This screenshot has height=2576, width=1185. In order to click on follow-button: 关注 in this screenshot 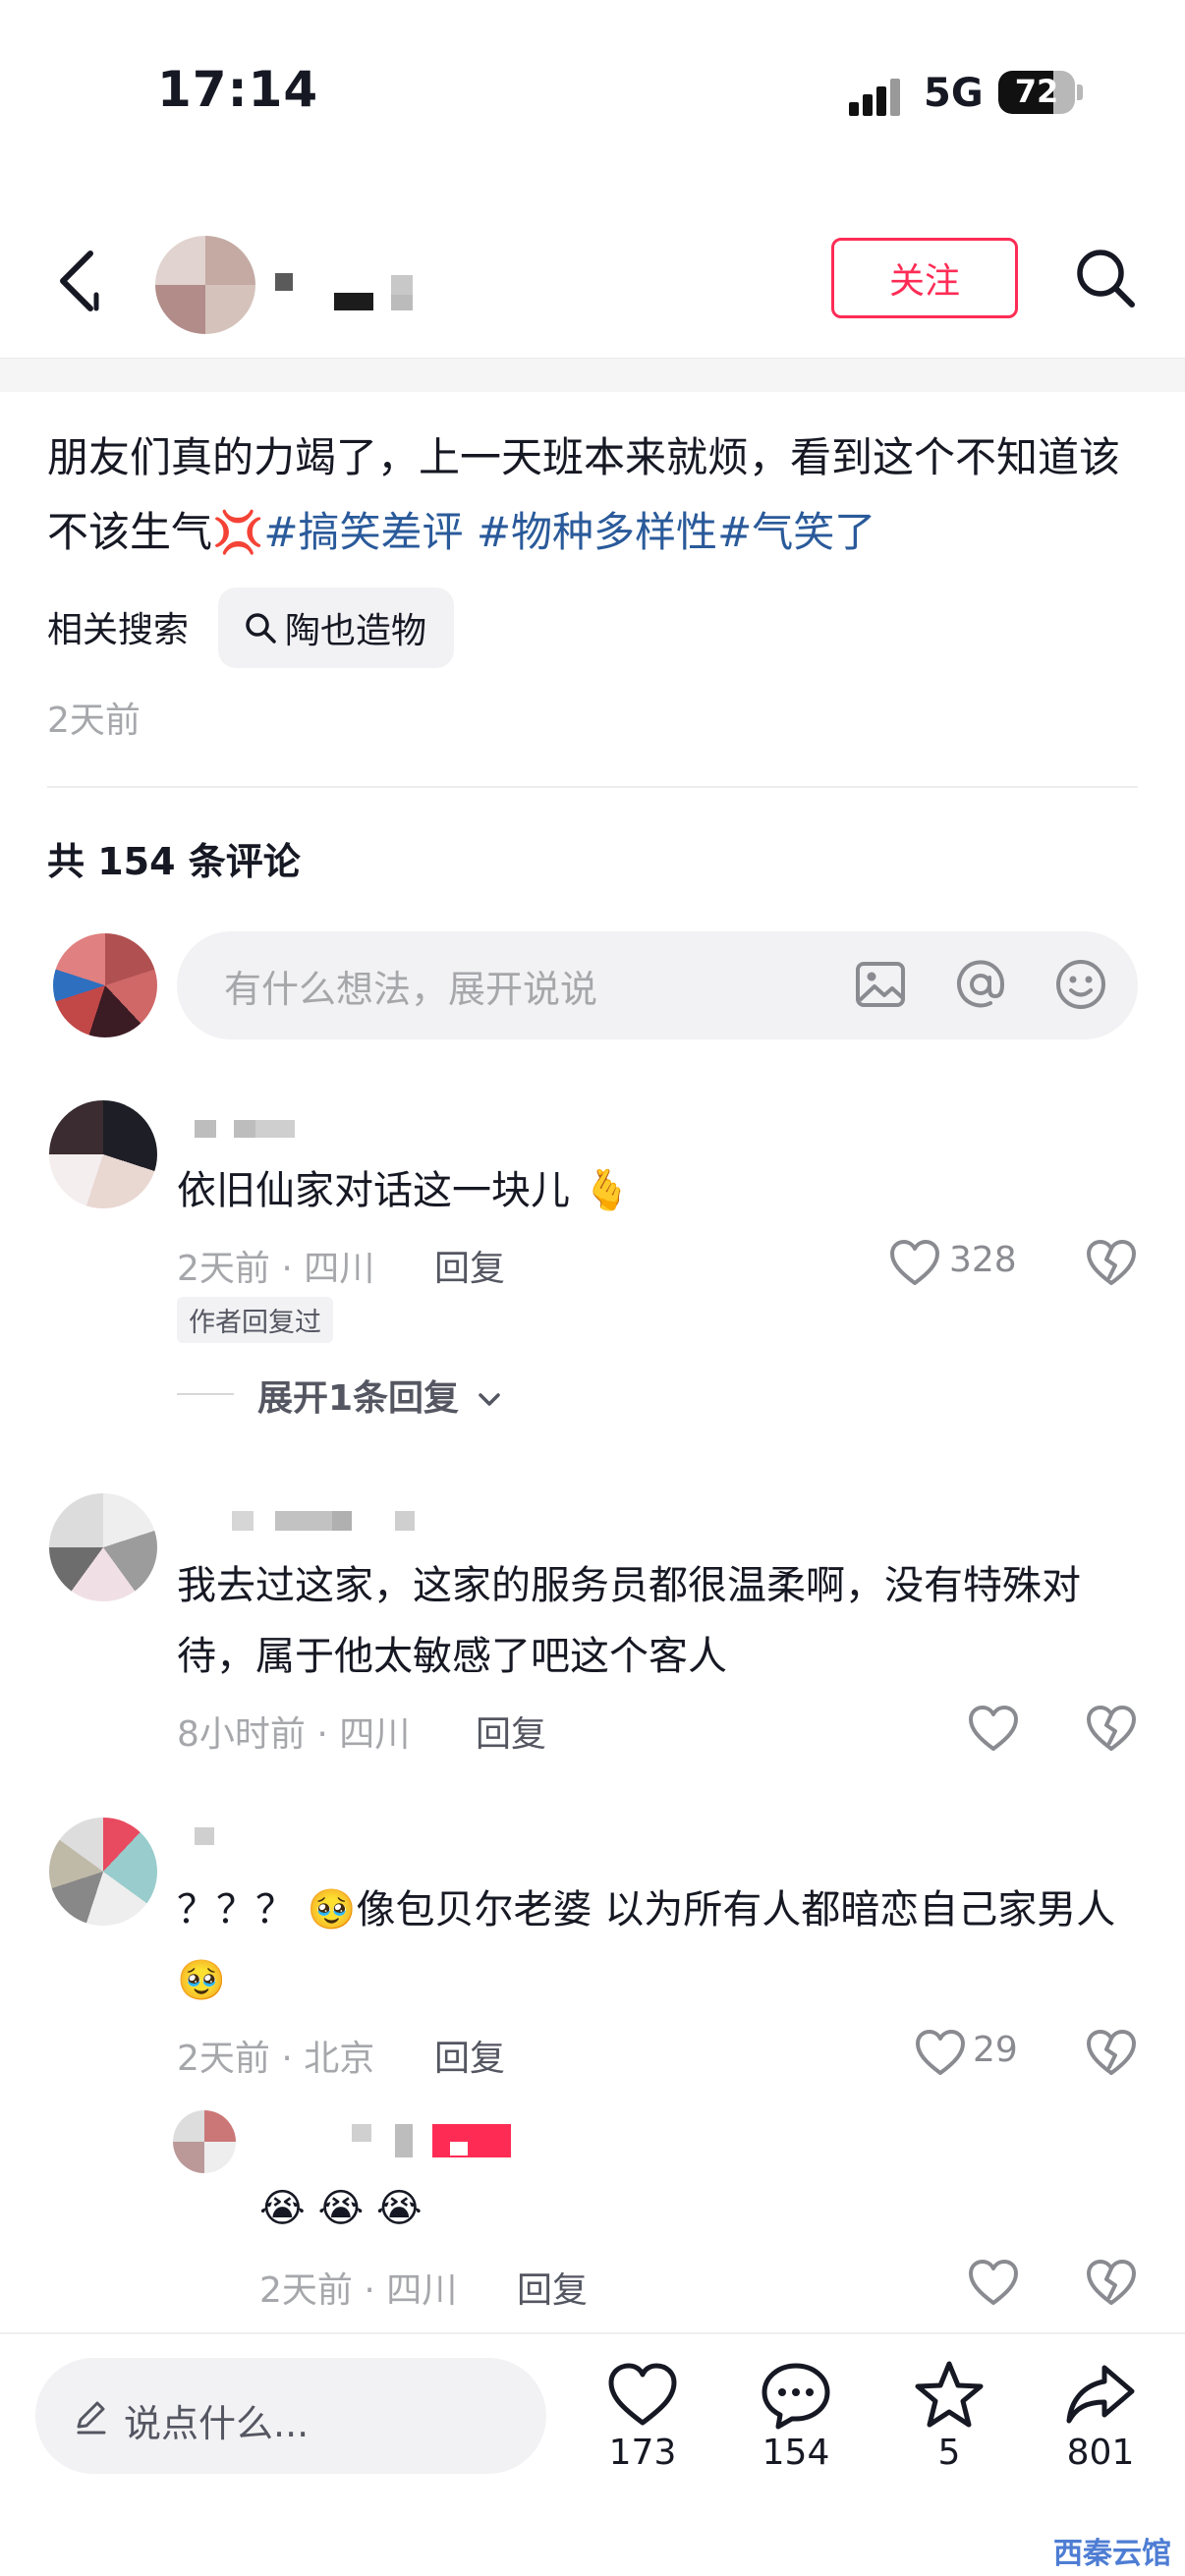, I will do `click(925, 278)`.